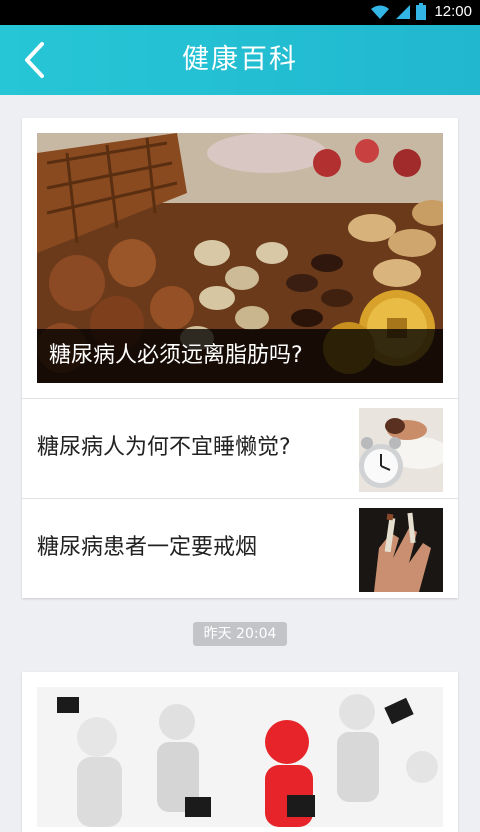 This screenshot has width=480, height=832. I want to click on app-bar: 健康百科, so click(240, 60).